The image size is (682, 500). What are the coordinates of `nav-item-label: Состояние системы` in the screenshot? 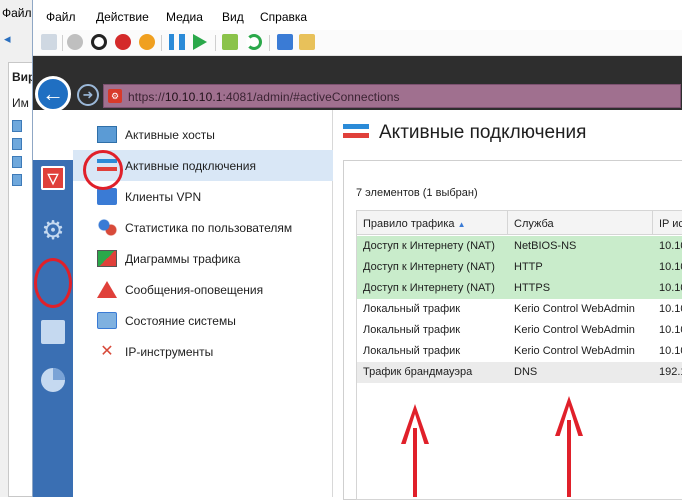 It's located at (180, 321).